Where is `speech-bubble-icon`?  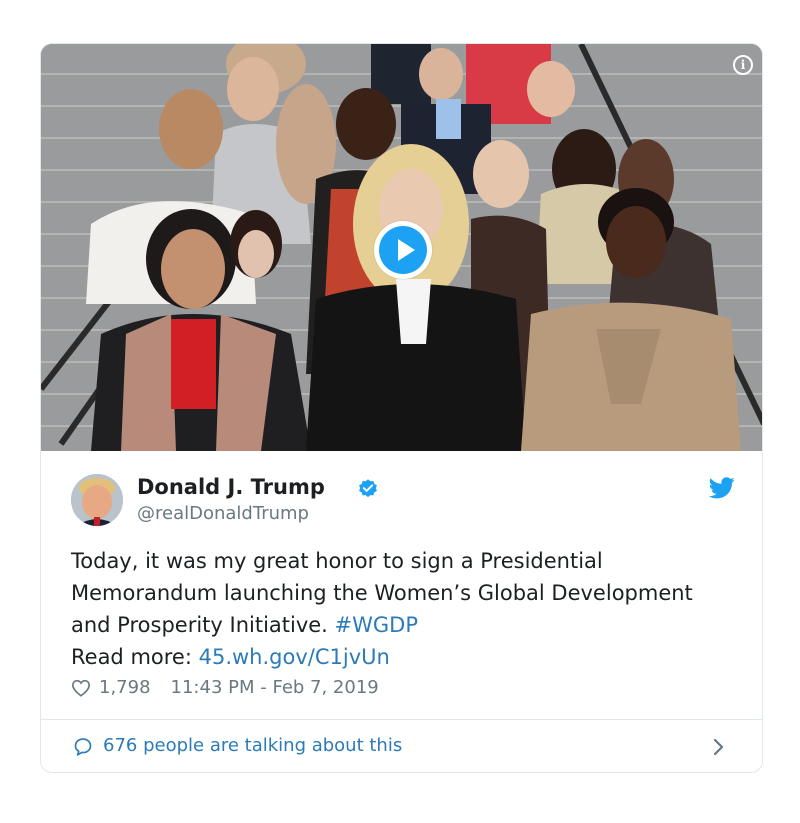 speech-bubble-icon is located at coordinates (83, 747).